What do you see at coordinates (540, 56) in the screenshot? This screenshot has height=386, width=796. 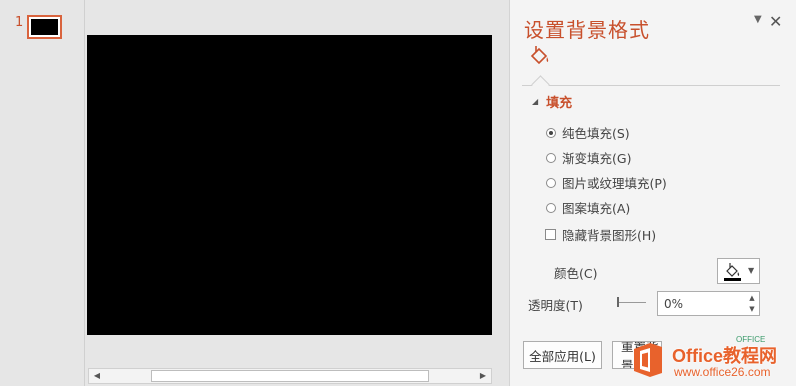 I see `fill-tab-paint-bucket-icon` at bounding box center [540, 56].